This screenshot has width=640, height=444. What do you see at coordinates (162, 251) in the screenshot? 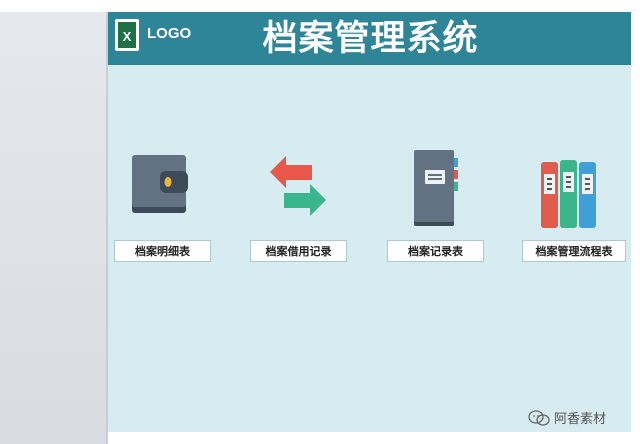
I see `archive-detail-button: 档案明细表` at bounding box center [162, 251].